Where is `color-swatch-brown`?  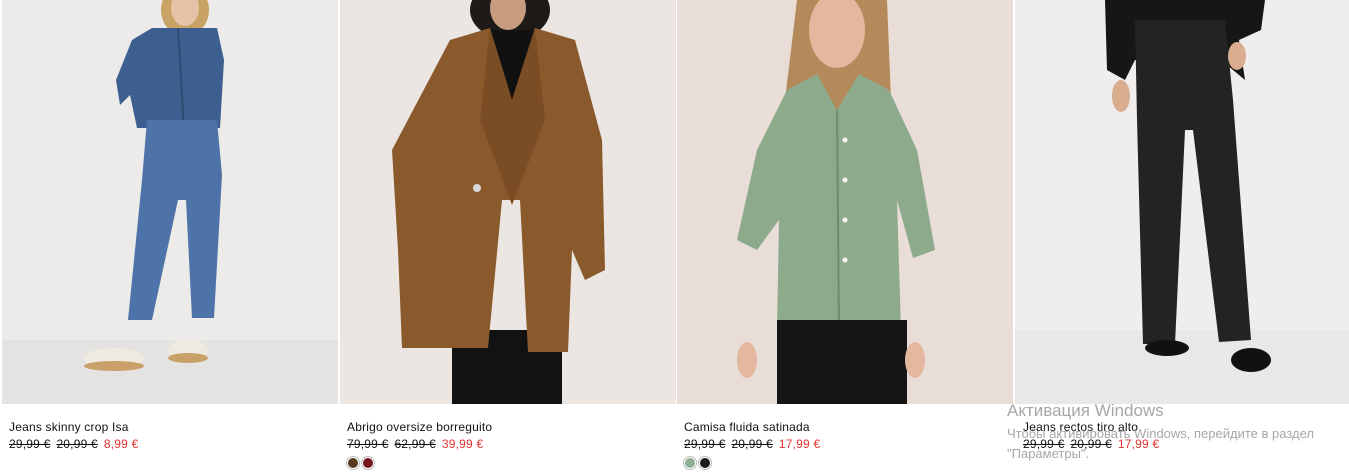
color-swatch-brown is located at coordinates (353, 463).